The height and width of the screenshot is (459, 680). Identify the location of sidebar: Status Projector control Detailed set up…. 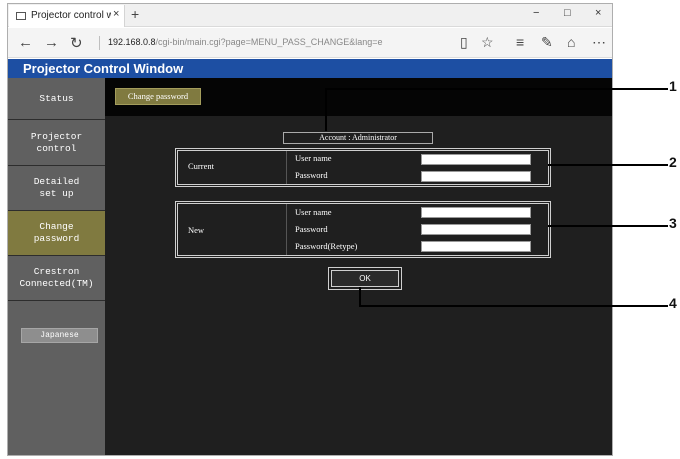
(56, 266).